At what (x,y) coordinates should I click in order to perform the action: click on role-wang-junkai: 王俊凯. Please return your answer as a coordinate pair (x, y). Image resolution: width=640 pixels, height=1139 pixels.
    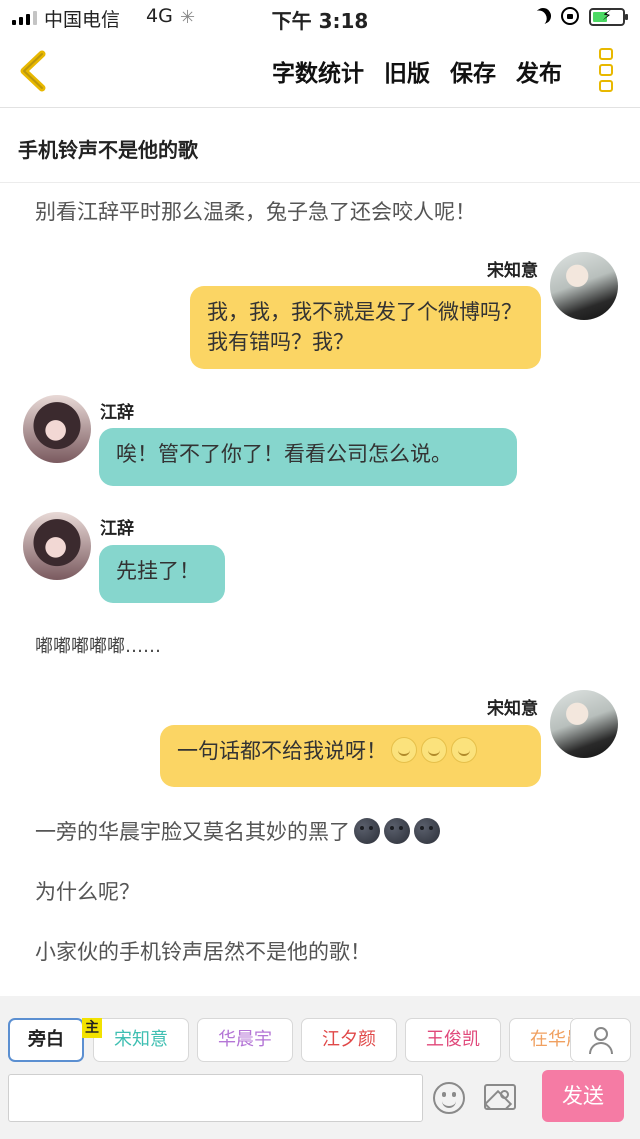
    Looking at the image, I should click on (453, 1040).